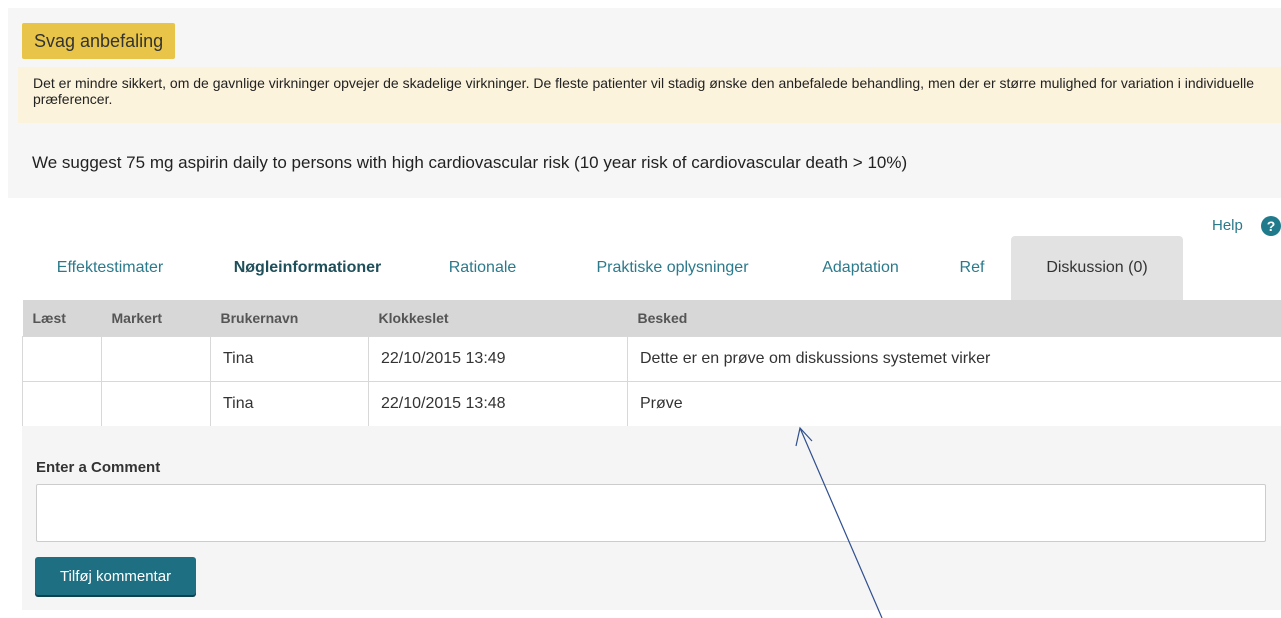  What do you see at coordinates (1097, 268) in the screenshot?
I see `tab-diskussion: Diskussion (0)` at bounding box center [1097, 268].